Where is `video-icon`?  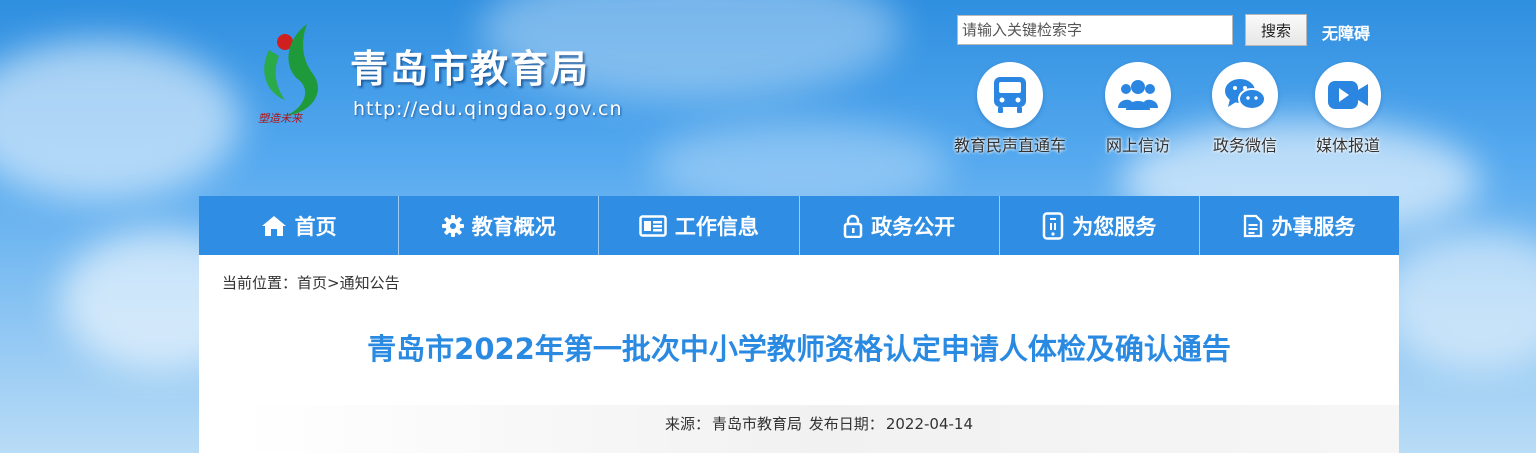
video-icon is located at coordinates (1348, 95).